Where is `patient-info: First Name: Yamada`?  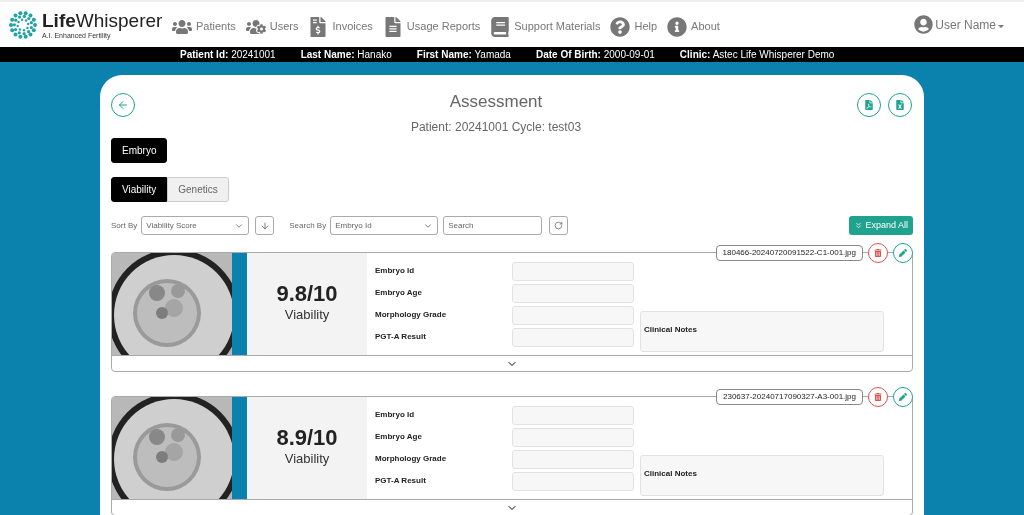 patient-info: First Name: Yamada is located at coordinates (463, 55).